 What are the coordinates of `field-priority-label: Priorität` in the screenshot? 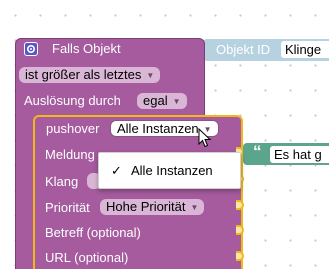 It's located at (67, 207).